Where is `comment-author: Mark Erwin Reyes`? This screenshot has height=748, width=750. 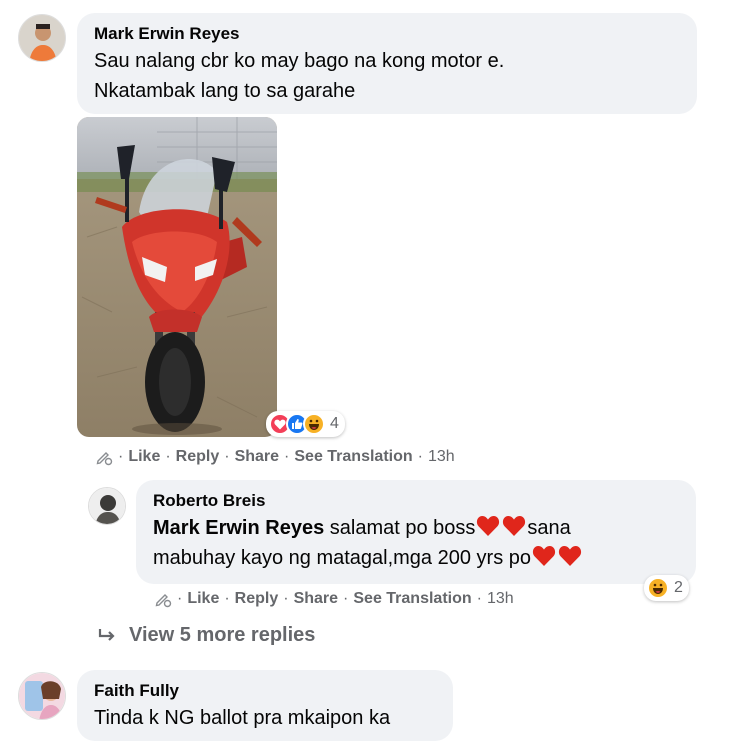 comment-author: Mark Erwin Reyes is located at coordinates (387, 34).